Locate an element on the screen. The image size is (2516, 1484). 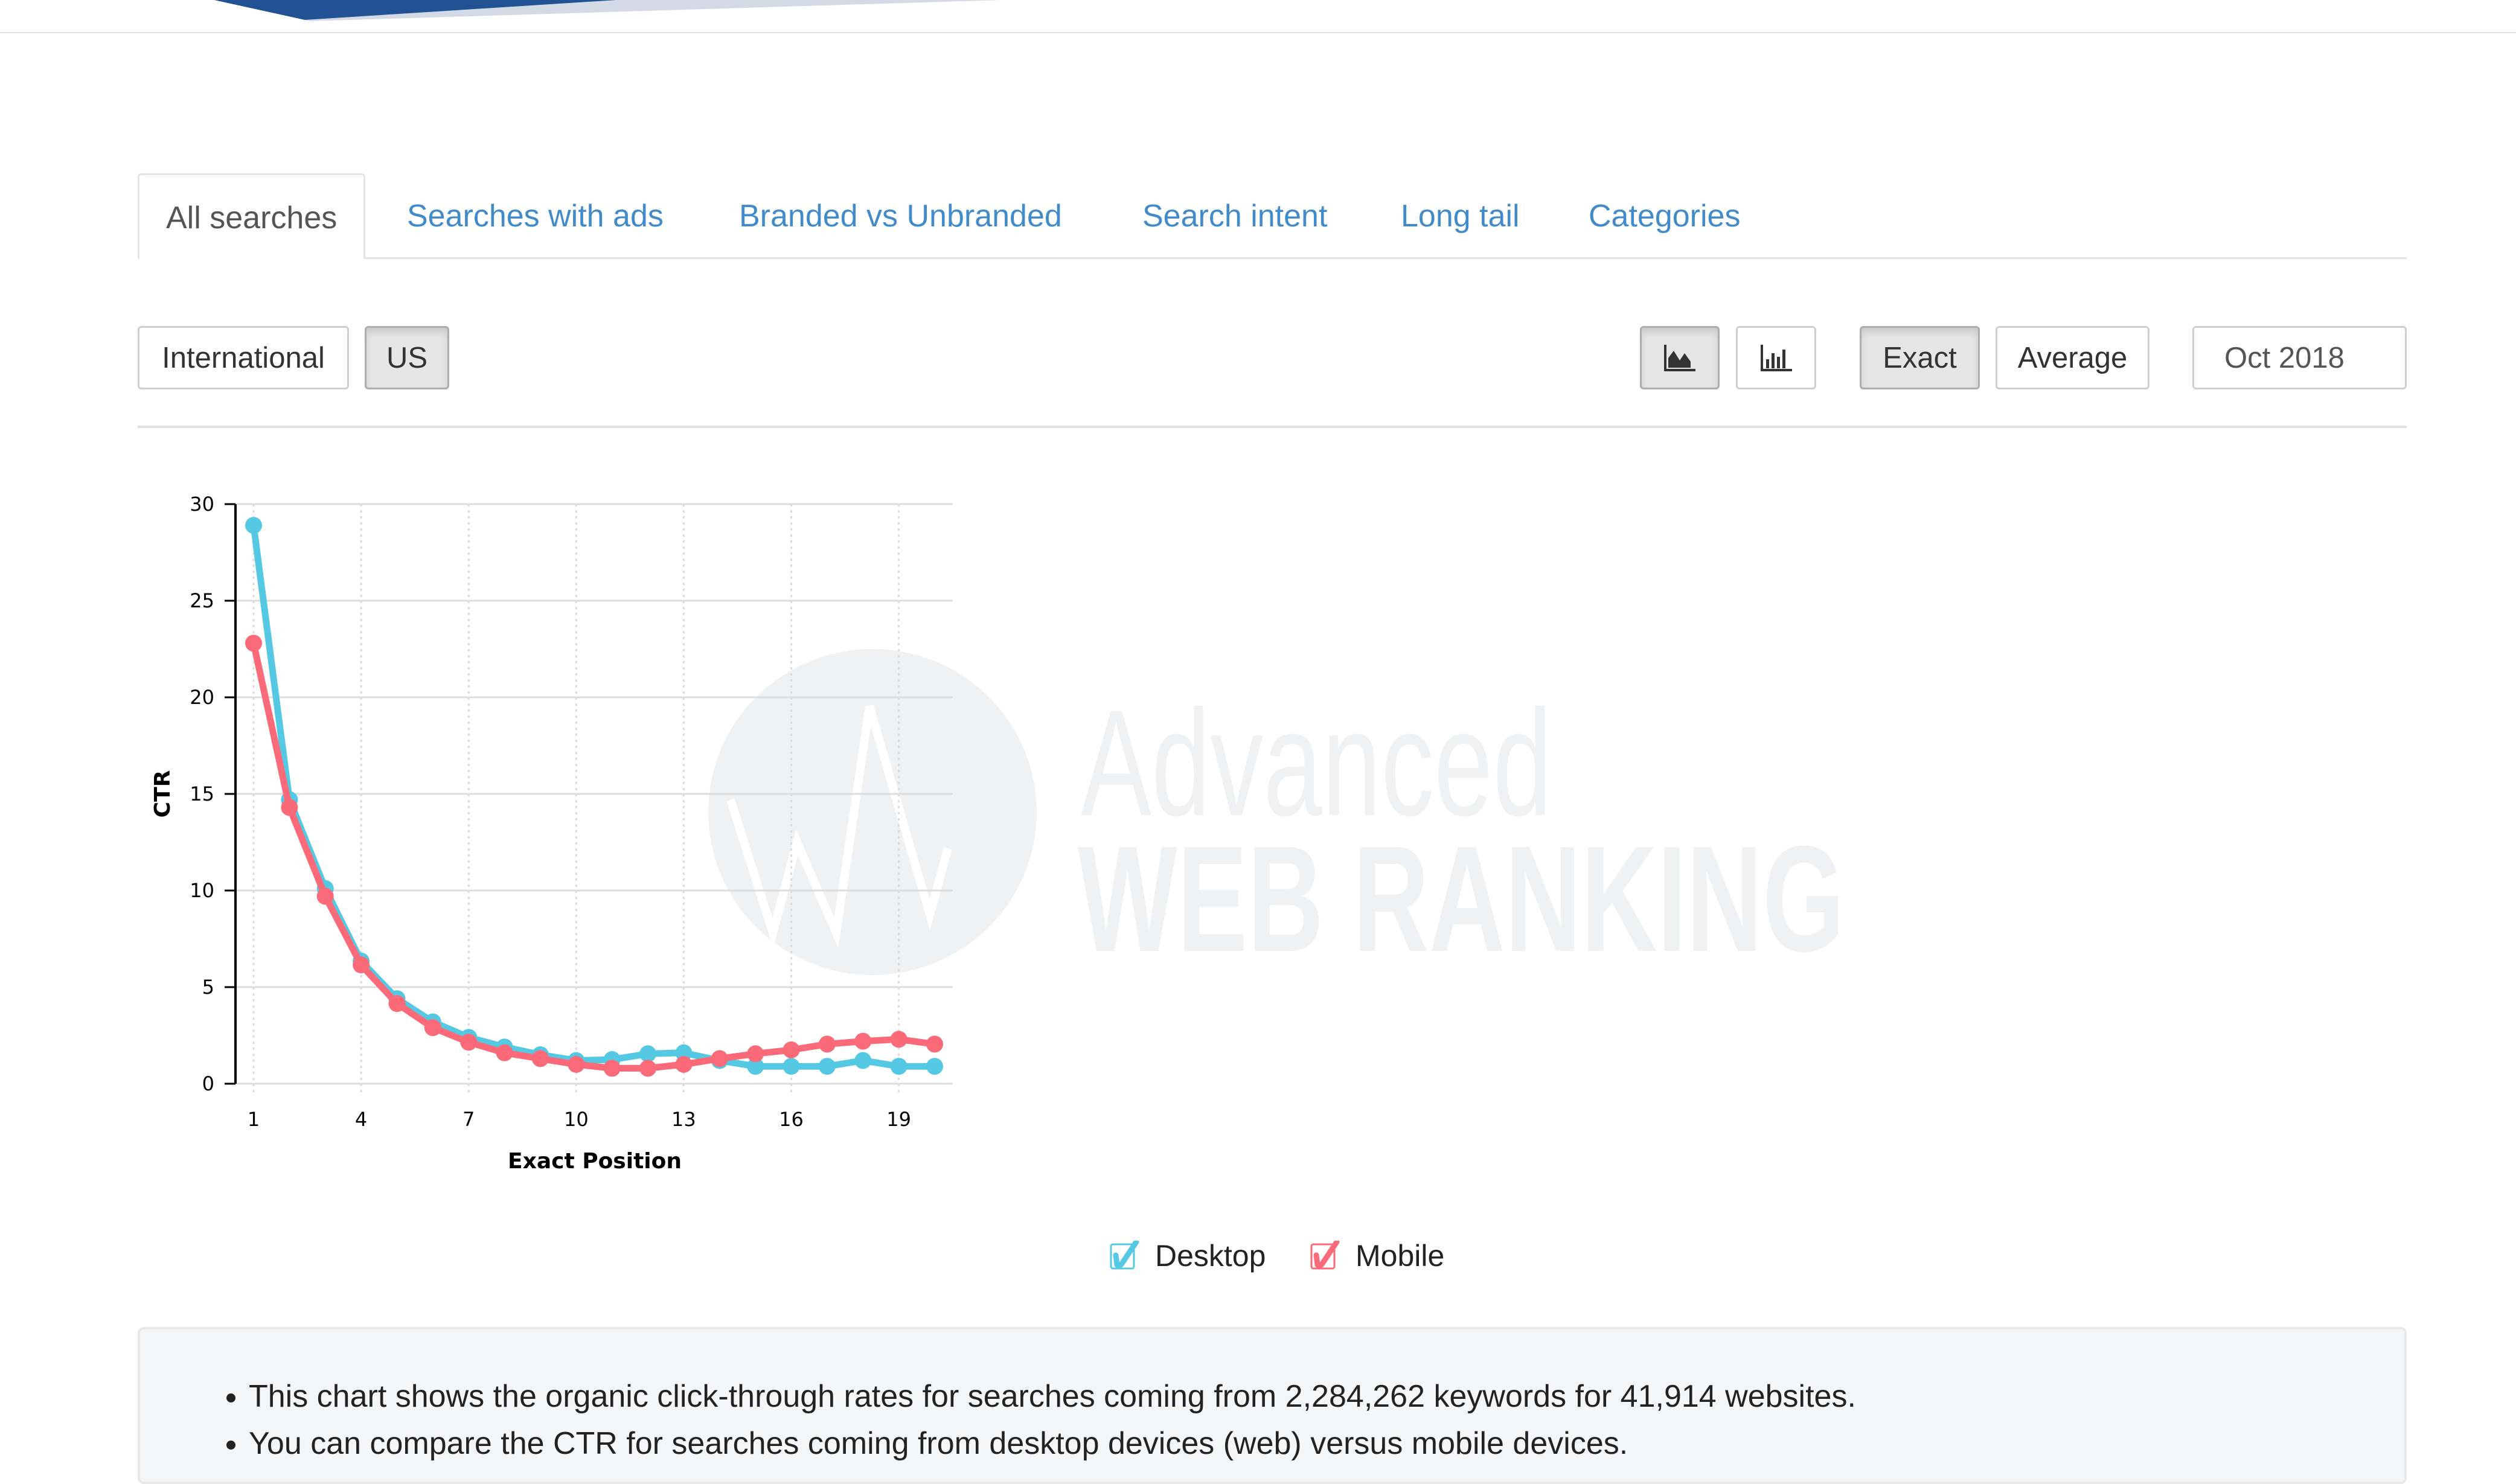
legend-mobile-label: Mobile is located at coordinates (1401, 1256).